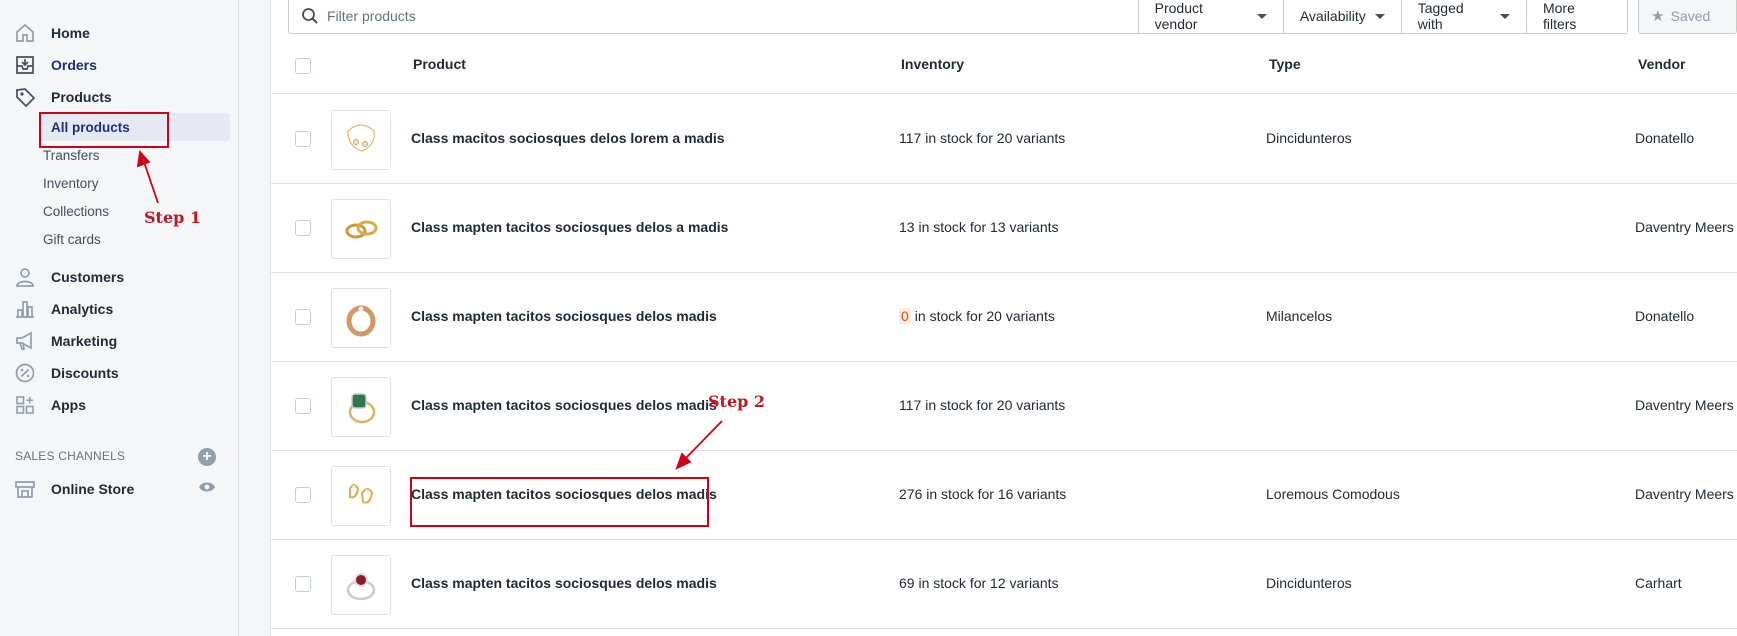  I want to click on availability-filter: Availability, so click(1342, 17).